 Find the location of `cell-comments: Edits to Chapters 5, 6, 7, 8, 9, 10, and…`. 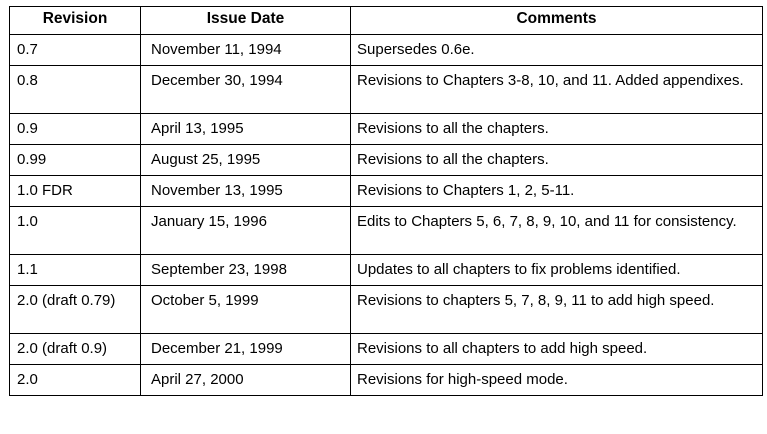

cell-comments: Edits to Chapters 5, 6, 7, 8, 9, 10, and… is located at coordinates (556, 230).